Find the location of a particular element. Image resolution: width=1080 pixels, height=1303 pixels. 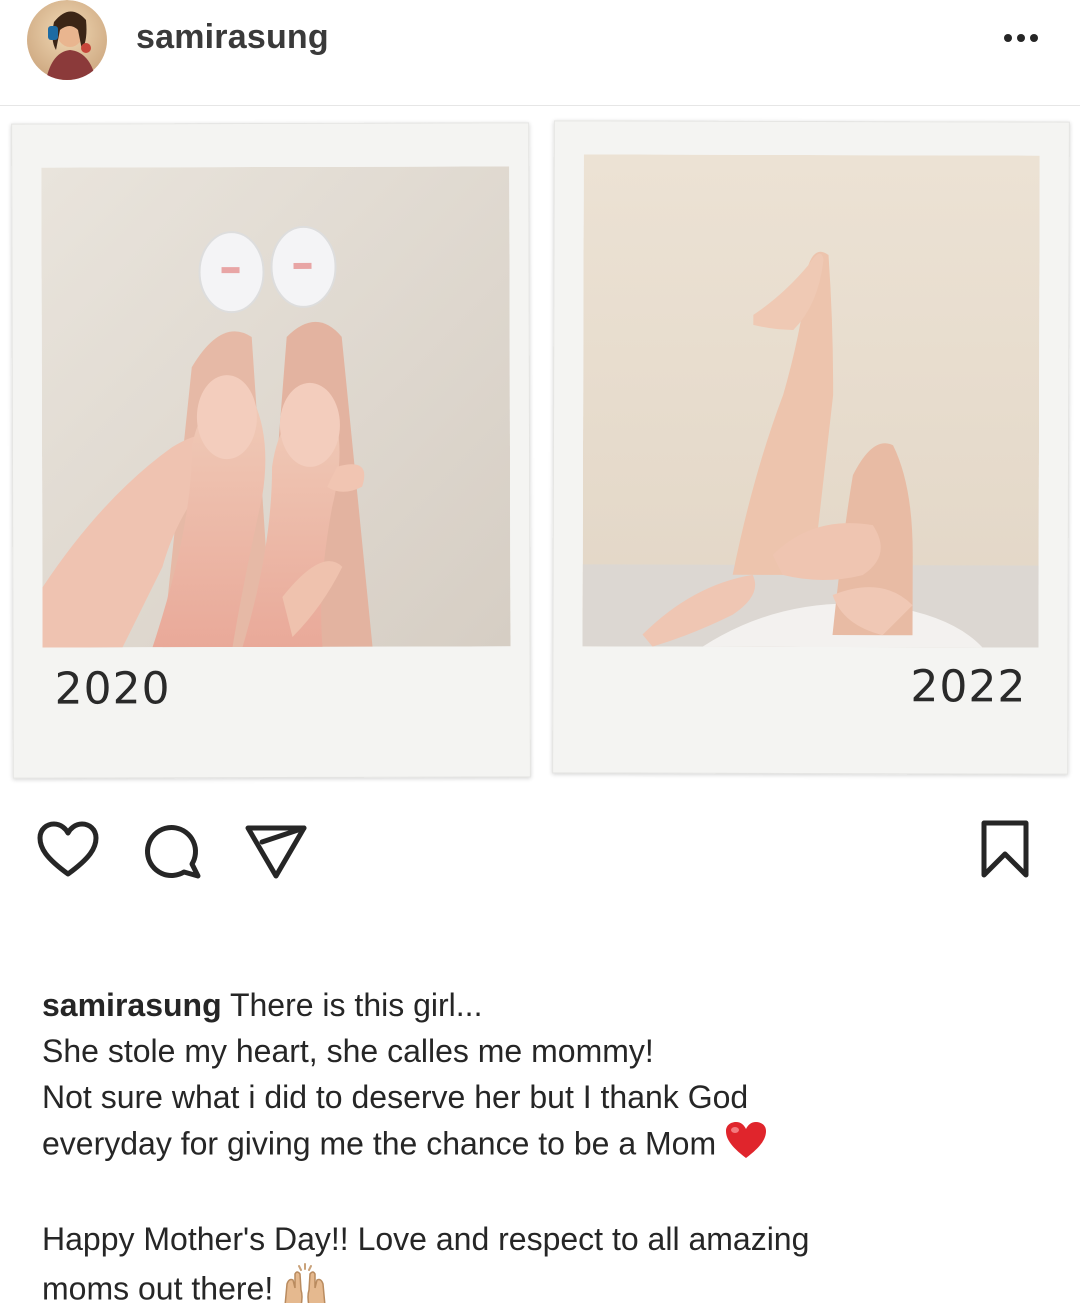

red-heart-emoji is located at coordinates (746, 1146).